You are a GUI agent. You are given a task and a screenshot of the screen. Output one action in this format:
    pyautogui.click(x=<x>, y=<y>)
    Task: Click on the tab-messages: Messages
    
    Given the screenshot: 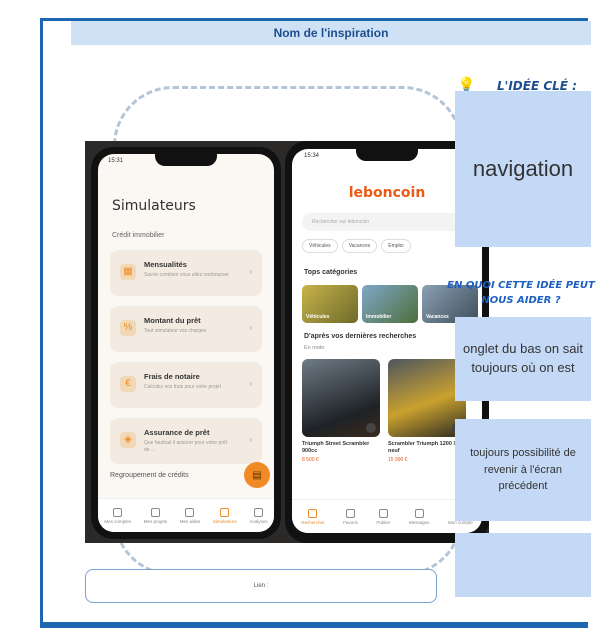 What is the action you would take?
    pyautogui.click(x=419, y=516)
    